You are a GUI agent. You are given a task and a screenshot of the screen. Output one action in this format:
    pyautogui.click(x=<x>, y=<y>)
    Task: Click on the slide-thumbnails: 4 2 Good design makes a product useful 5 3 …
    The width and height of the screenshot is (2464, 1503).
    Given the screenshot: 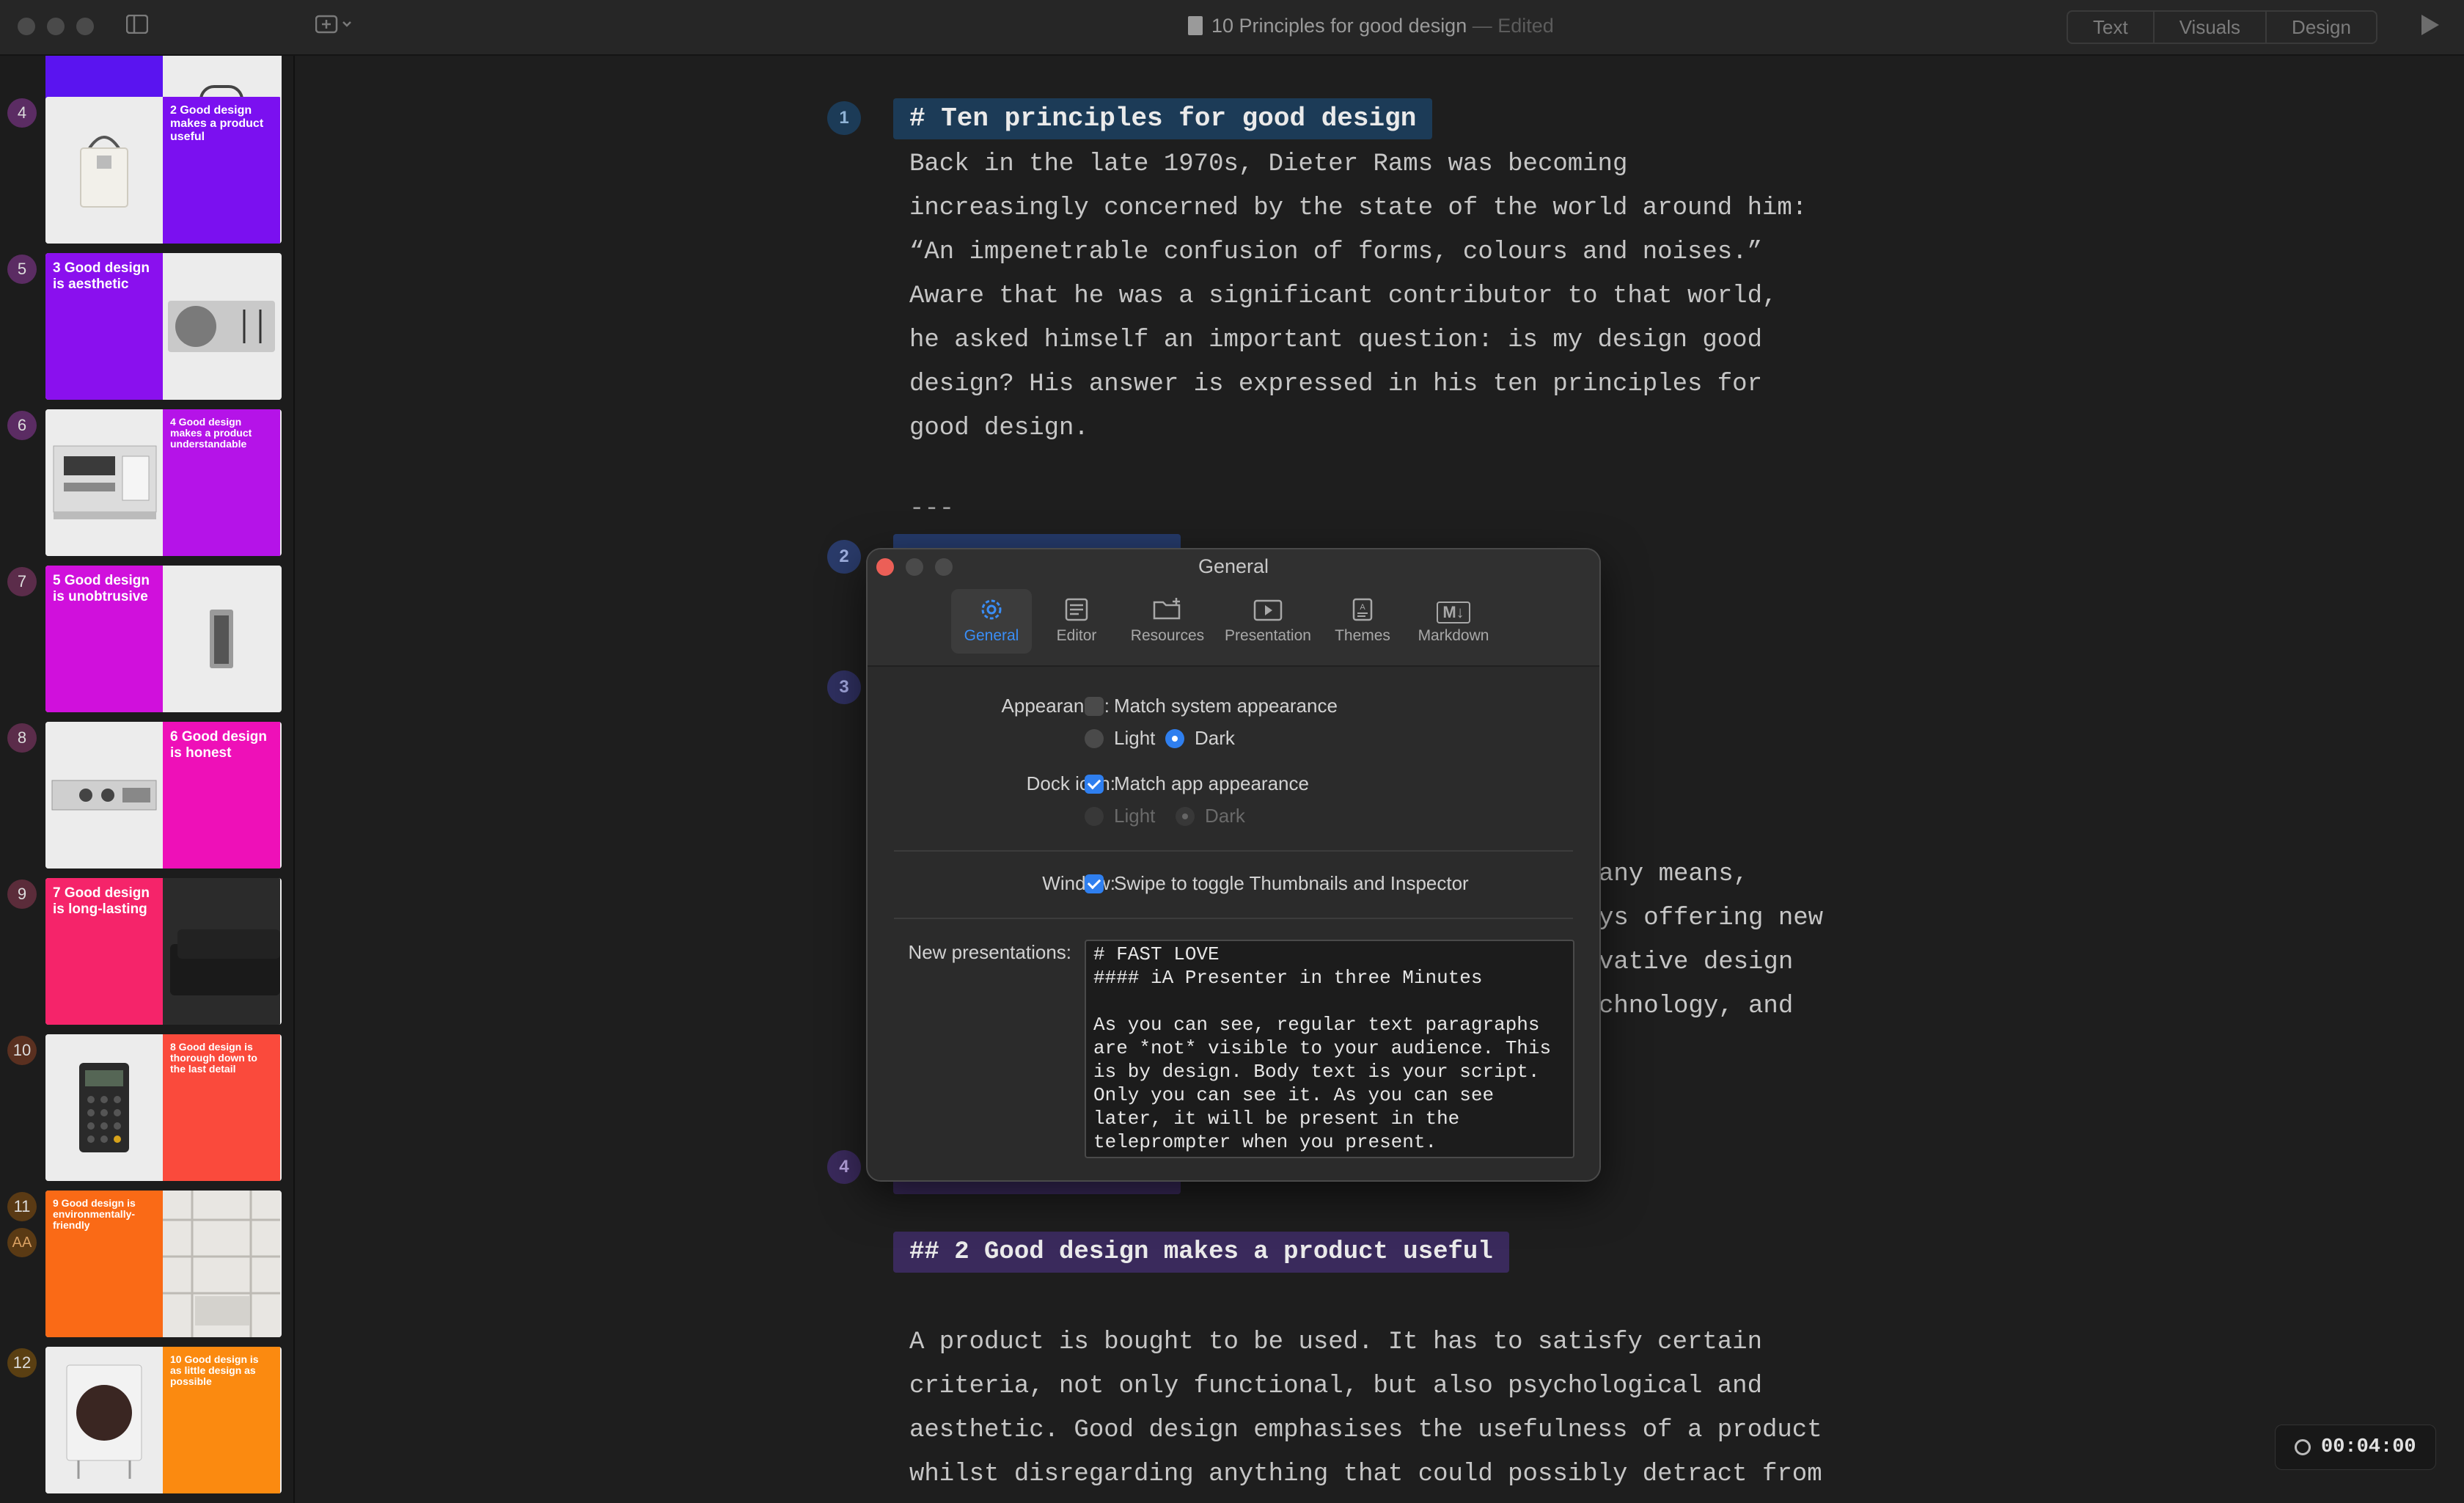 What is the action you would take?
    pyautogui.click(x=147, y=780)
    